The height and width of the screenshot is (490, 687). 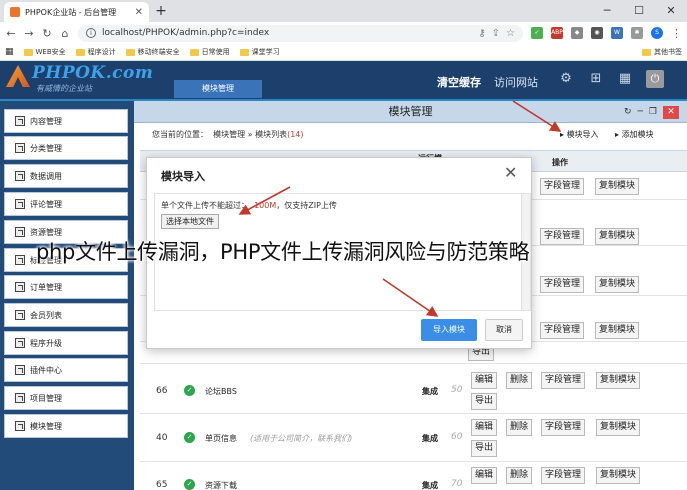 What do you see at coordinates (221, 391) in the screenshot?
I see `module-name: 论坛BBS` at bounding box center [221, 391].